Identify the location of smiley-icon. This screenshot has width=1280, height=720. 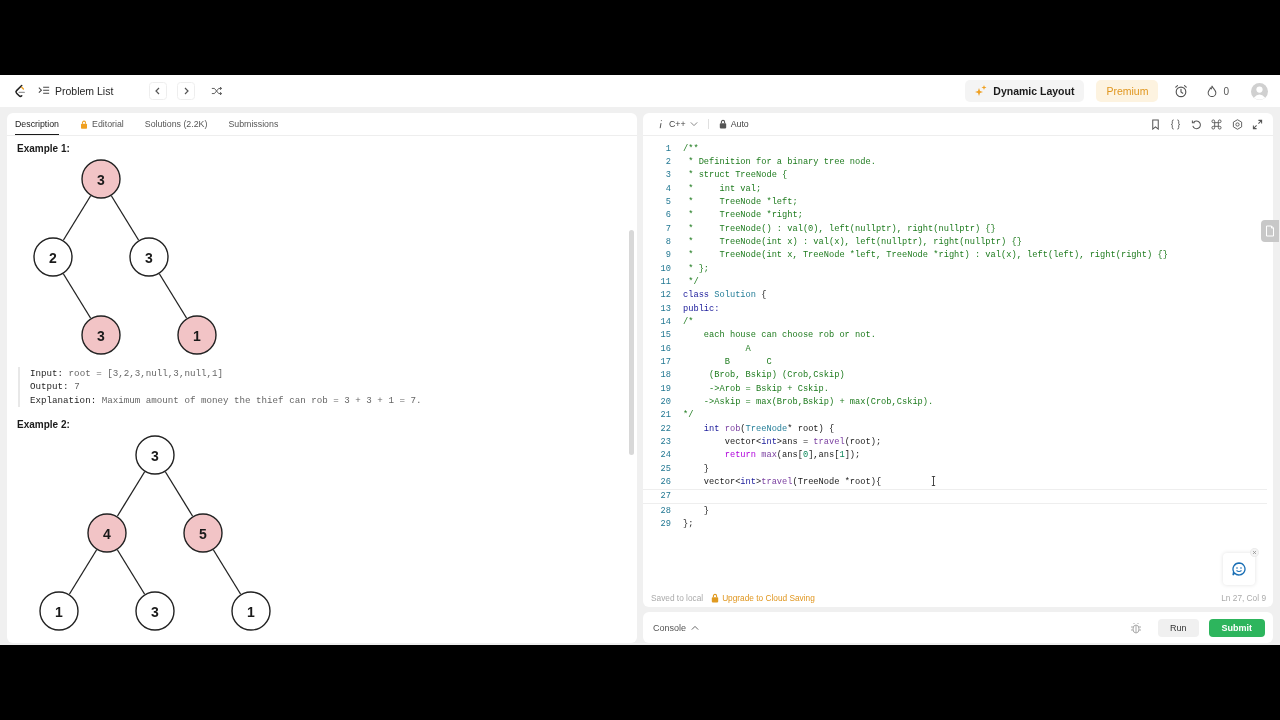
(1239, 569).